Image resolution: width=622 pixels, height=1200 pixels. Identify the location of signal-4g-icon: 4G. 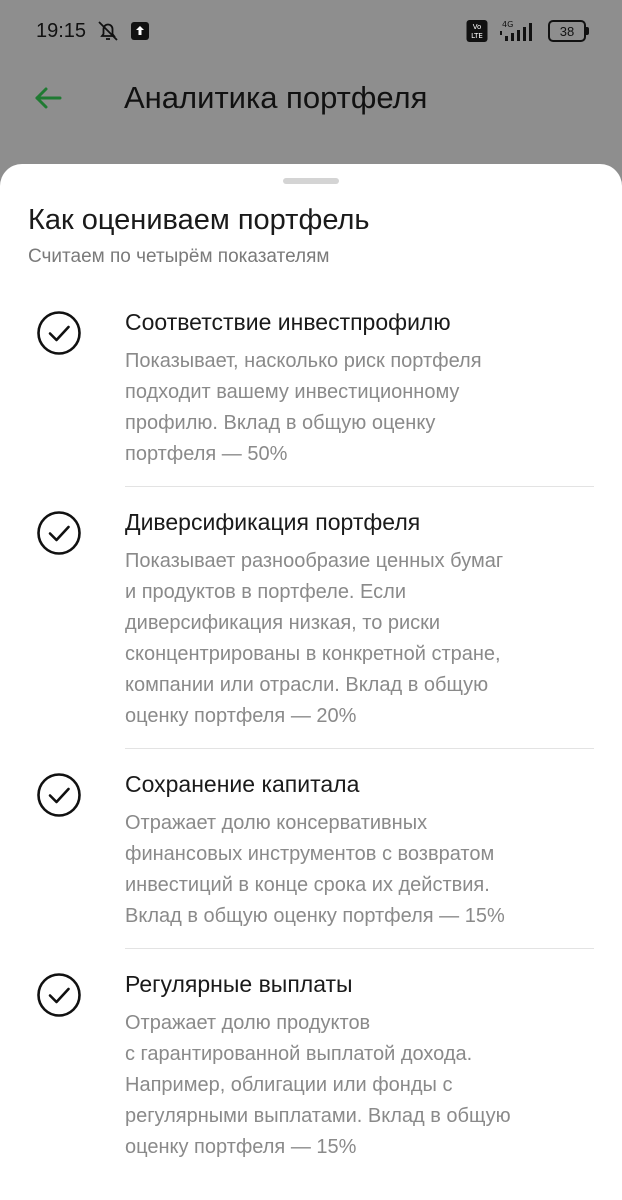
(518, 31).